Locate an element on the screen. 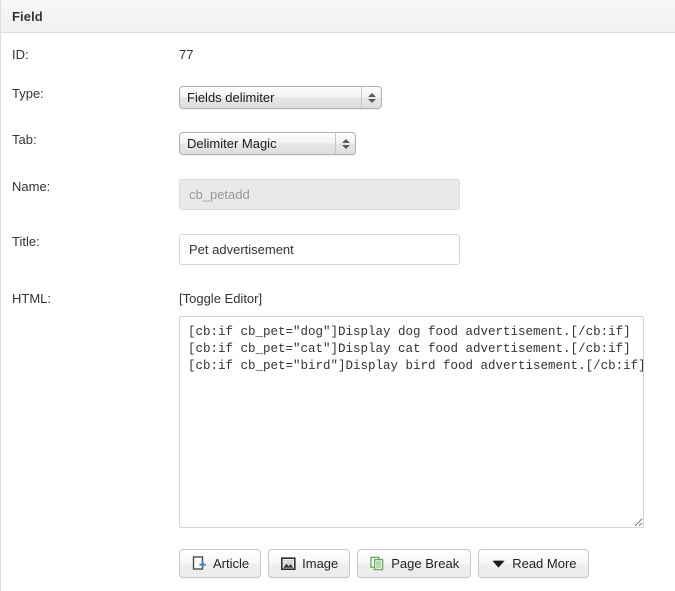  panel-header: Field is located at coordinates (338, 16).